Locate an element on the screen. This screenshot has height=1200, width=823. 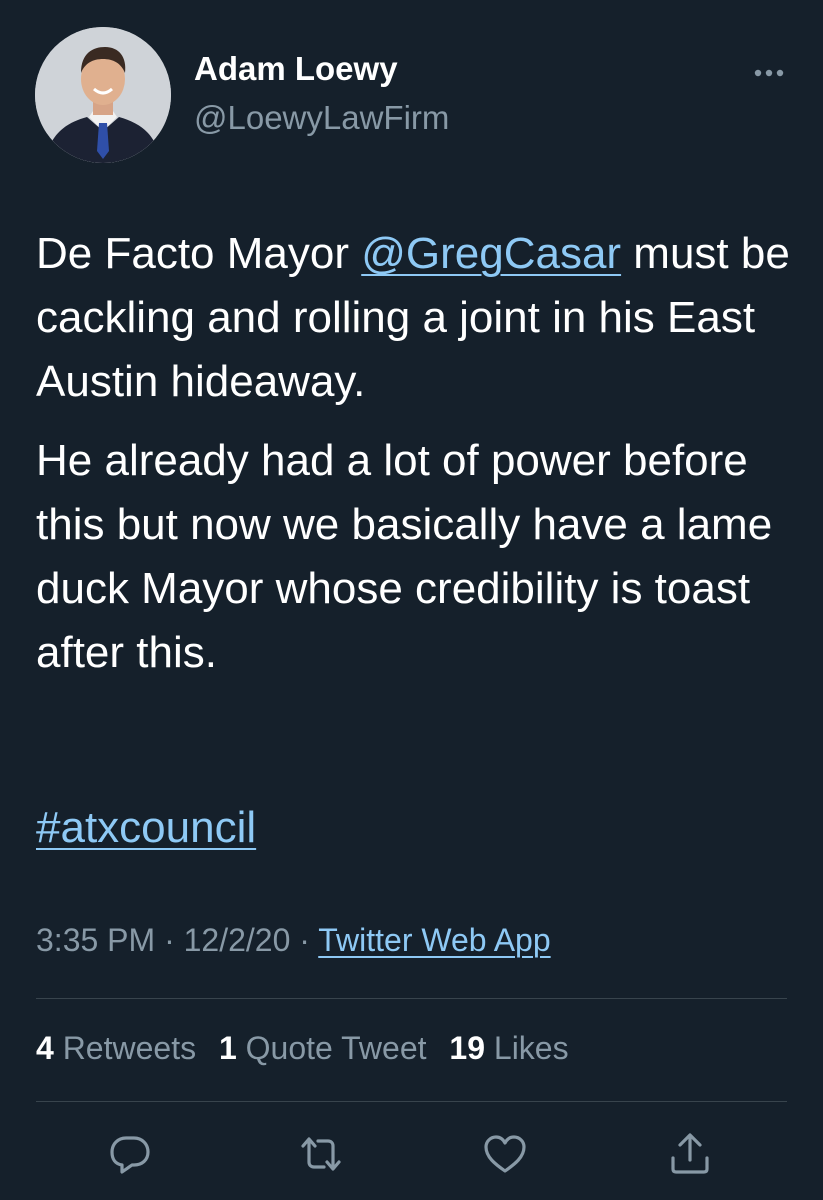
tweet-meta: 3:35 PM · 12/2/20 · Twitter Web App is located at coordinates (293, 940).